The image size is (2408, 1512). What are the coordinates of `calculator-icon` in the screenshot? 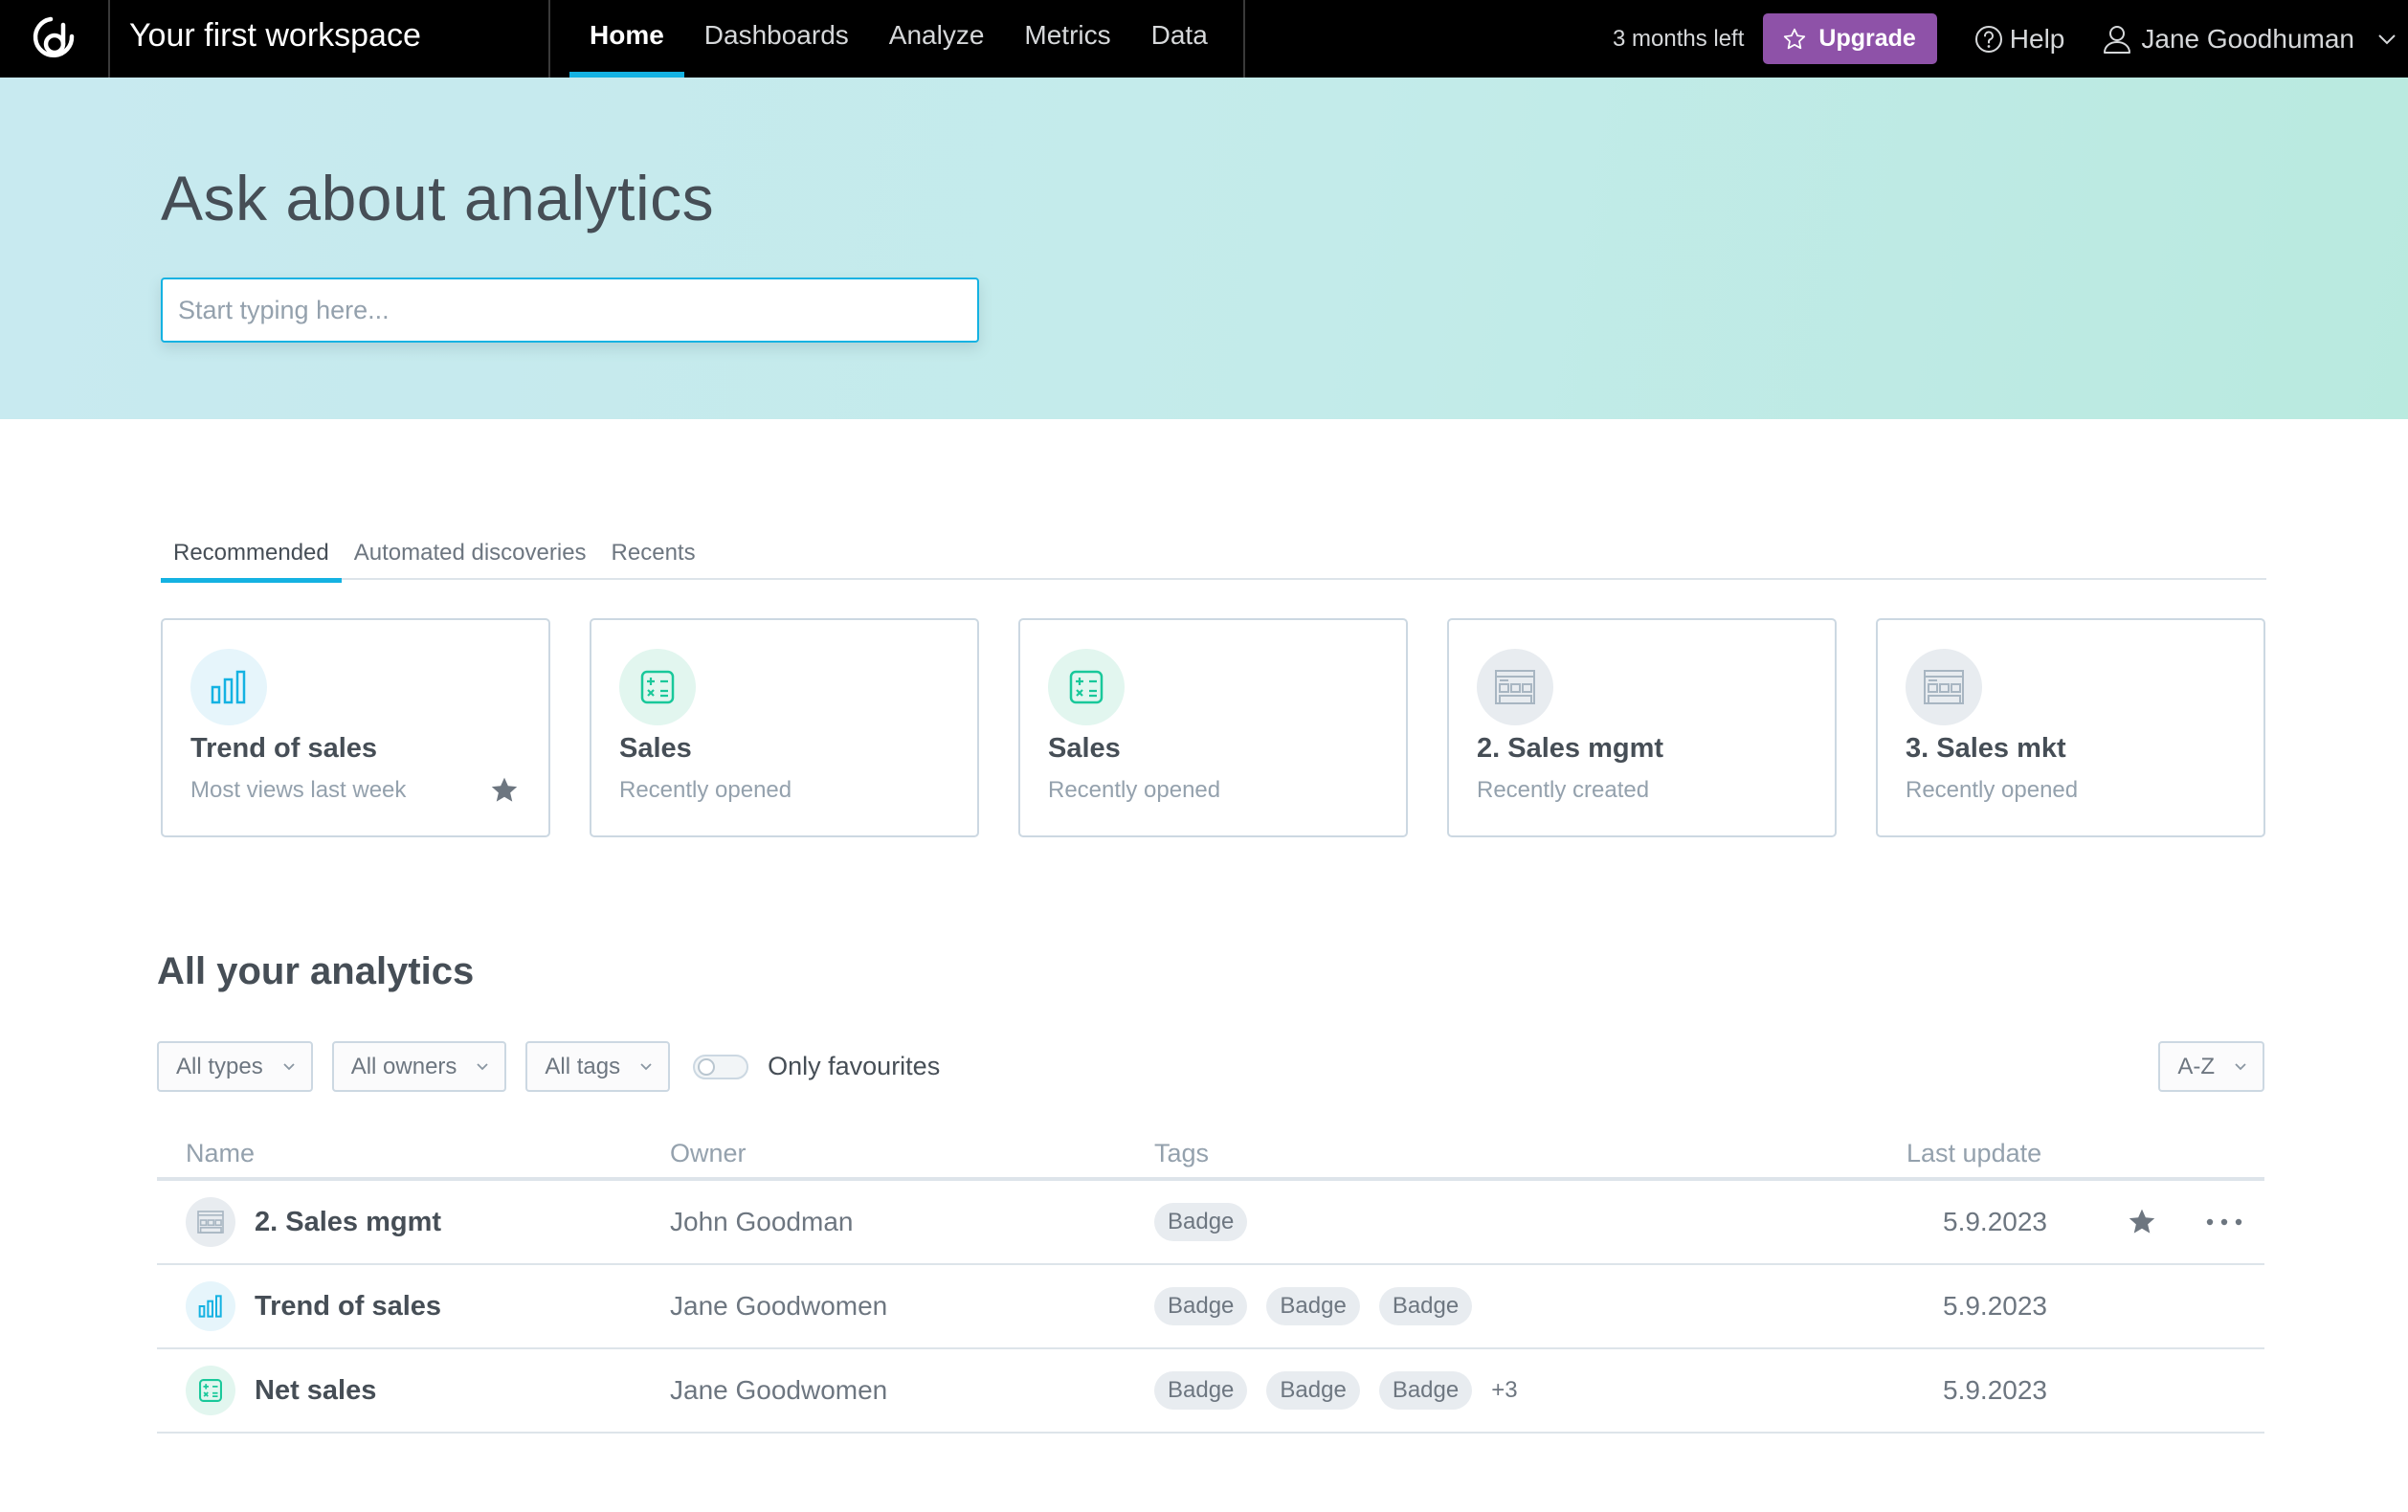 It's located at (211, 1390).